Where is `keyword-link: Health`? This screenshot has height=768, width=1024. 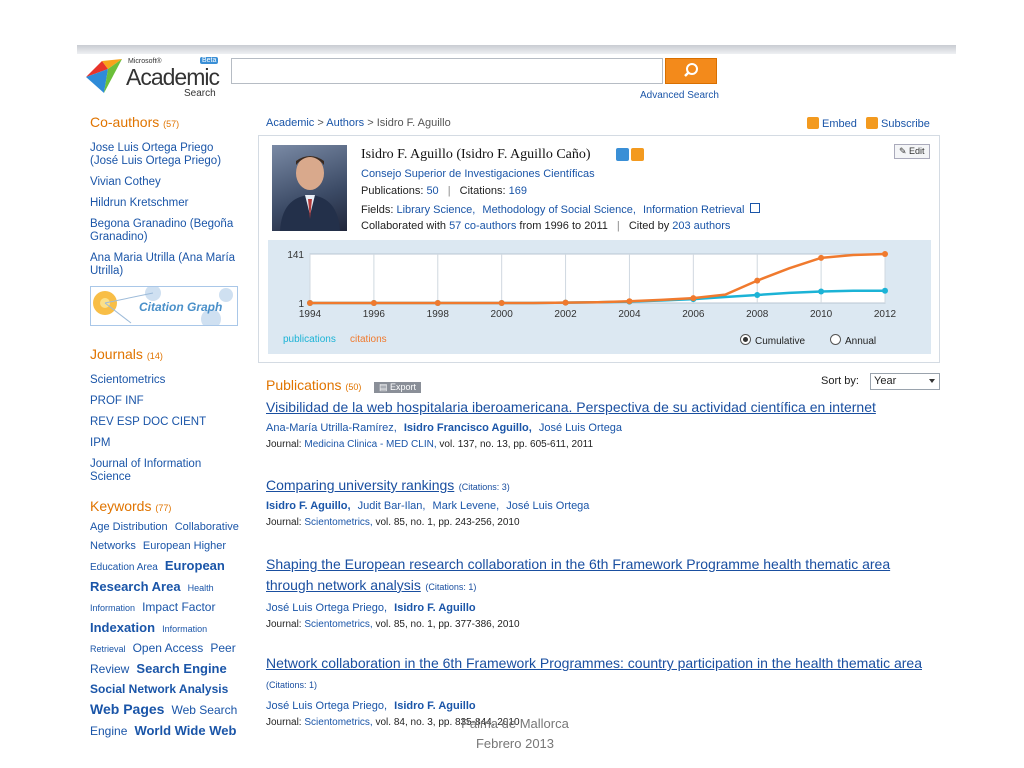
keyword-link: Health is located at coordinates (201, 588).